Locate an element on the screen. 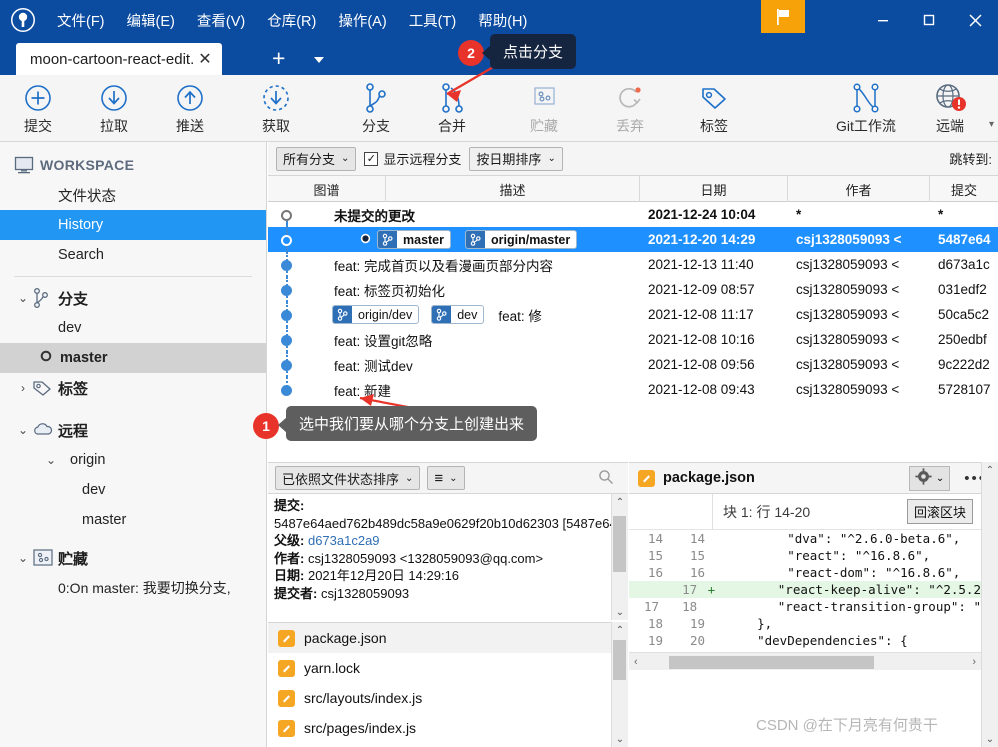  sidebar-divider is located at coordinates (133, 276).